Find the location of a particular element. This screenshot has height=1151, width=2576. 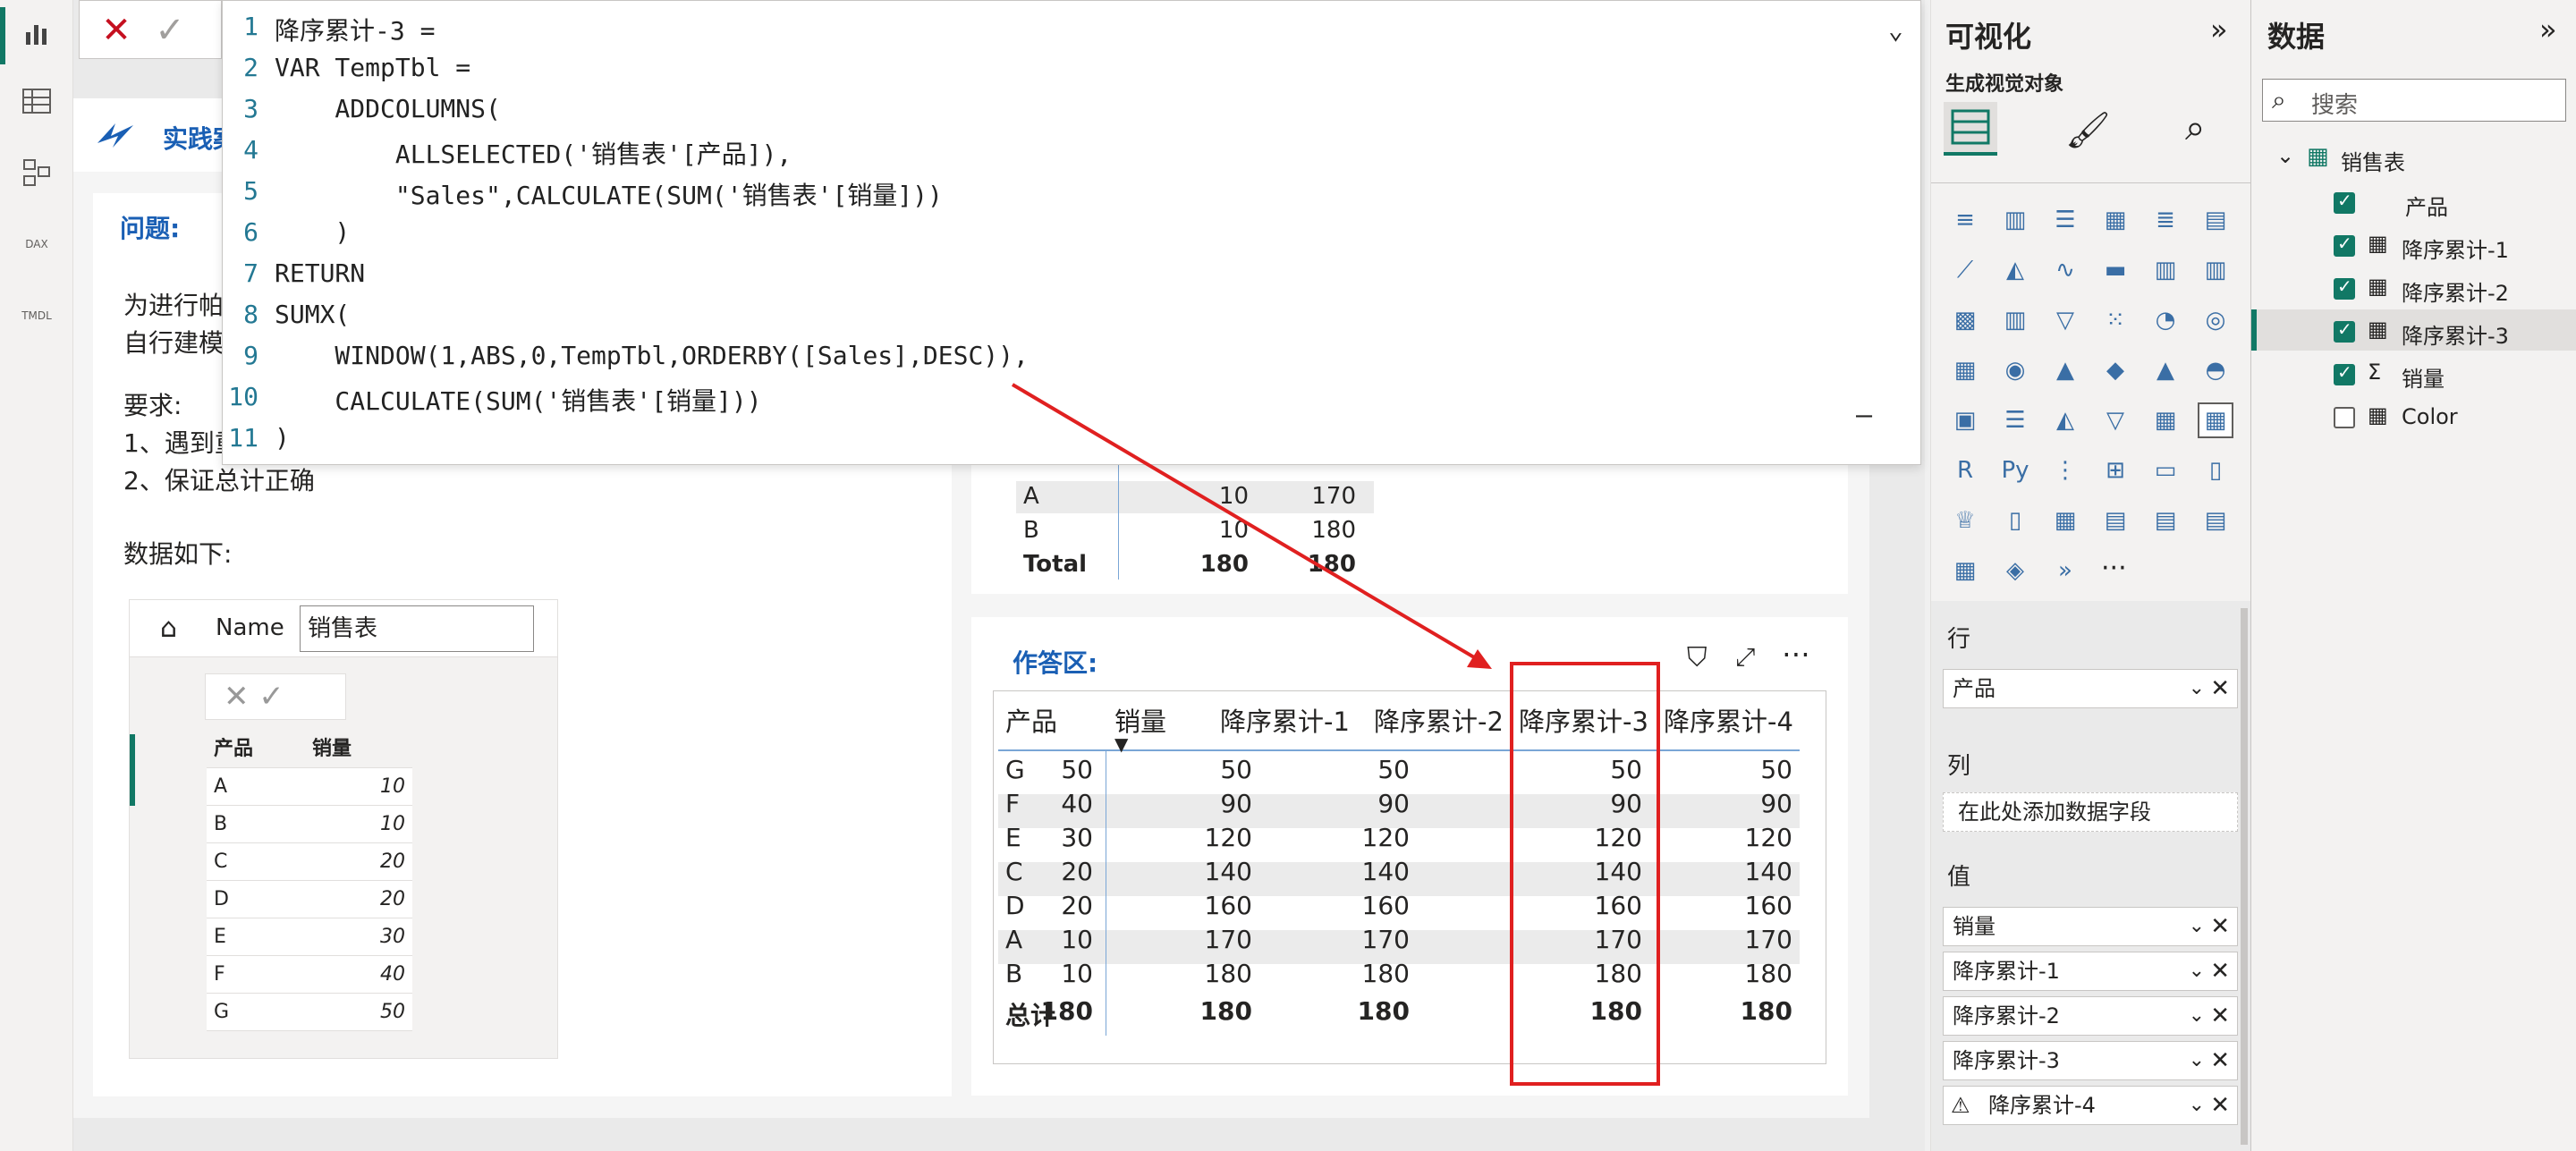

smart-narrative-icon: ▤ is located at coordinates (2165, 520).